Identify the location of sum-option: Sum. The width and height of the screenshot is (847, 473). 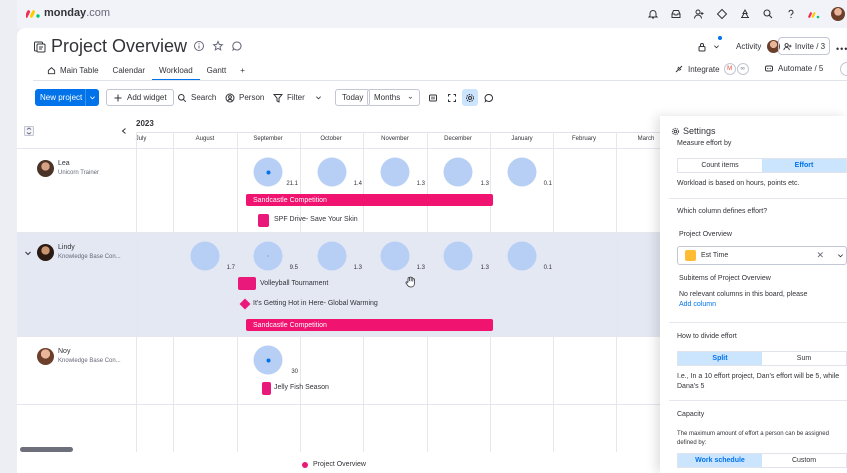
(804, 358).